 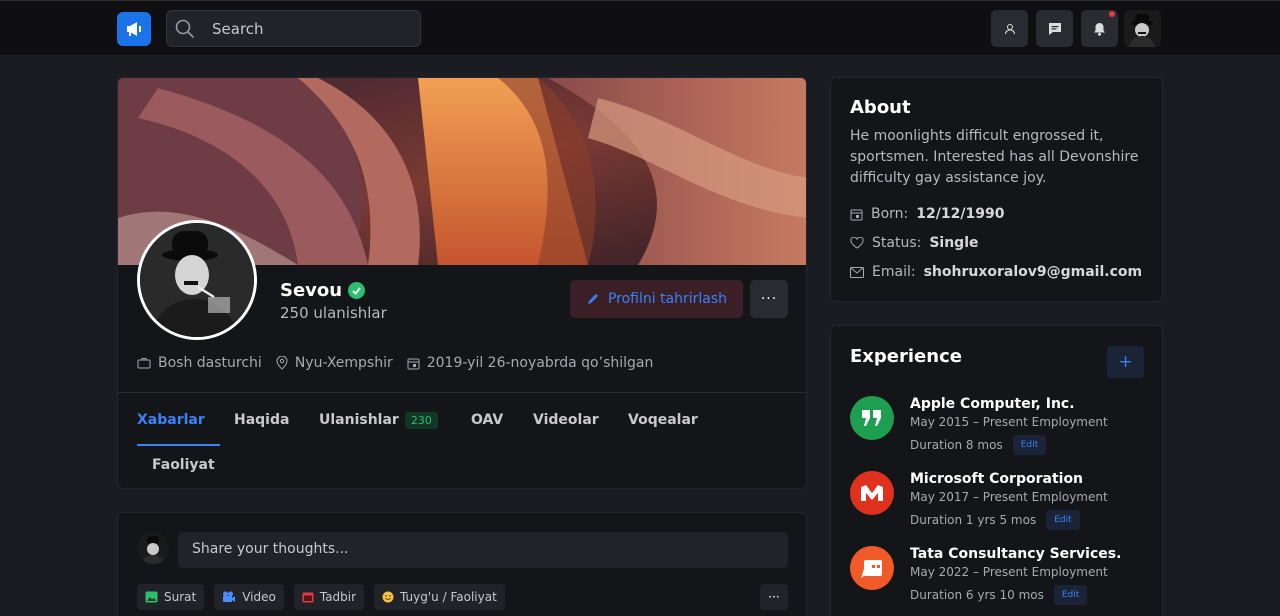 I want to click on divider, so click(x=462, y=392).